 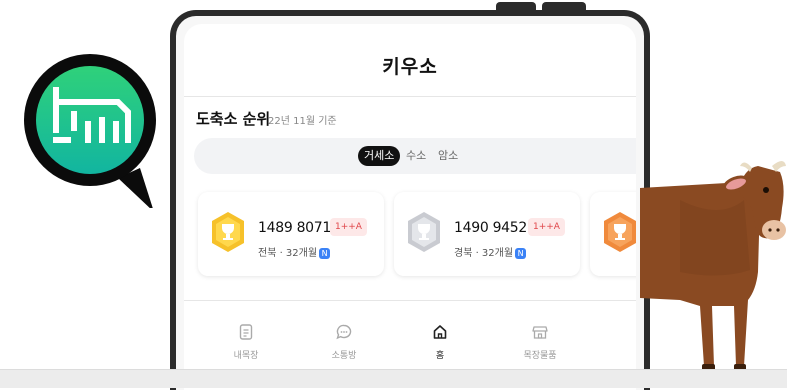 I want to click on nav-farm-supplies: 목장물품, so click(x=540, y=342).